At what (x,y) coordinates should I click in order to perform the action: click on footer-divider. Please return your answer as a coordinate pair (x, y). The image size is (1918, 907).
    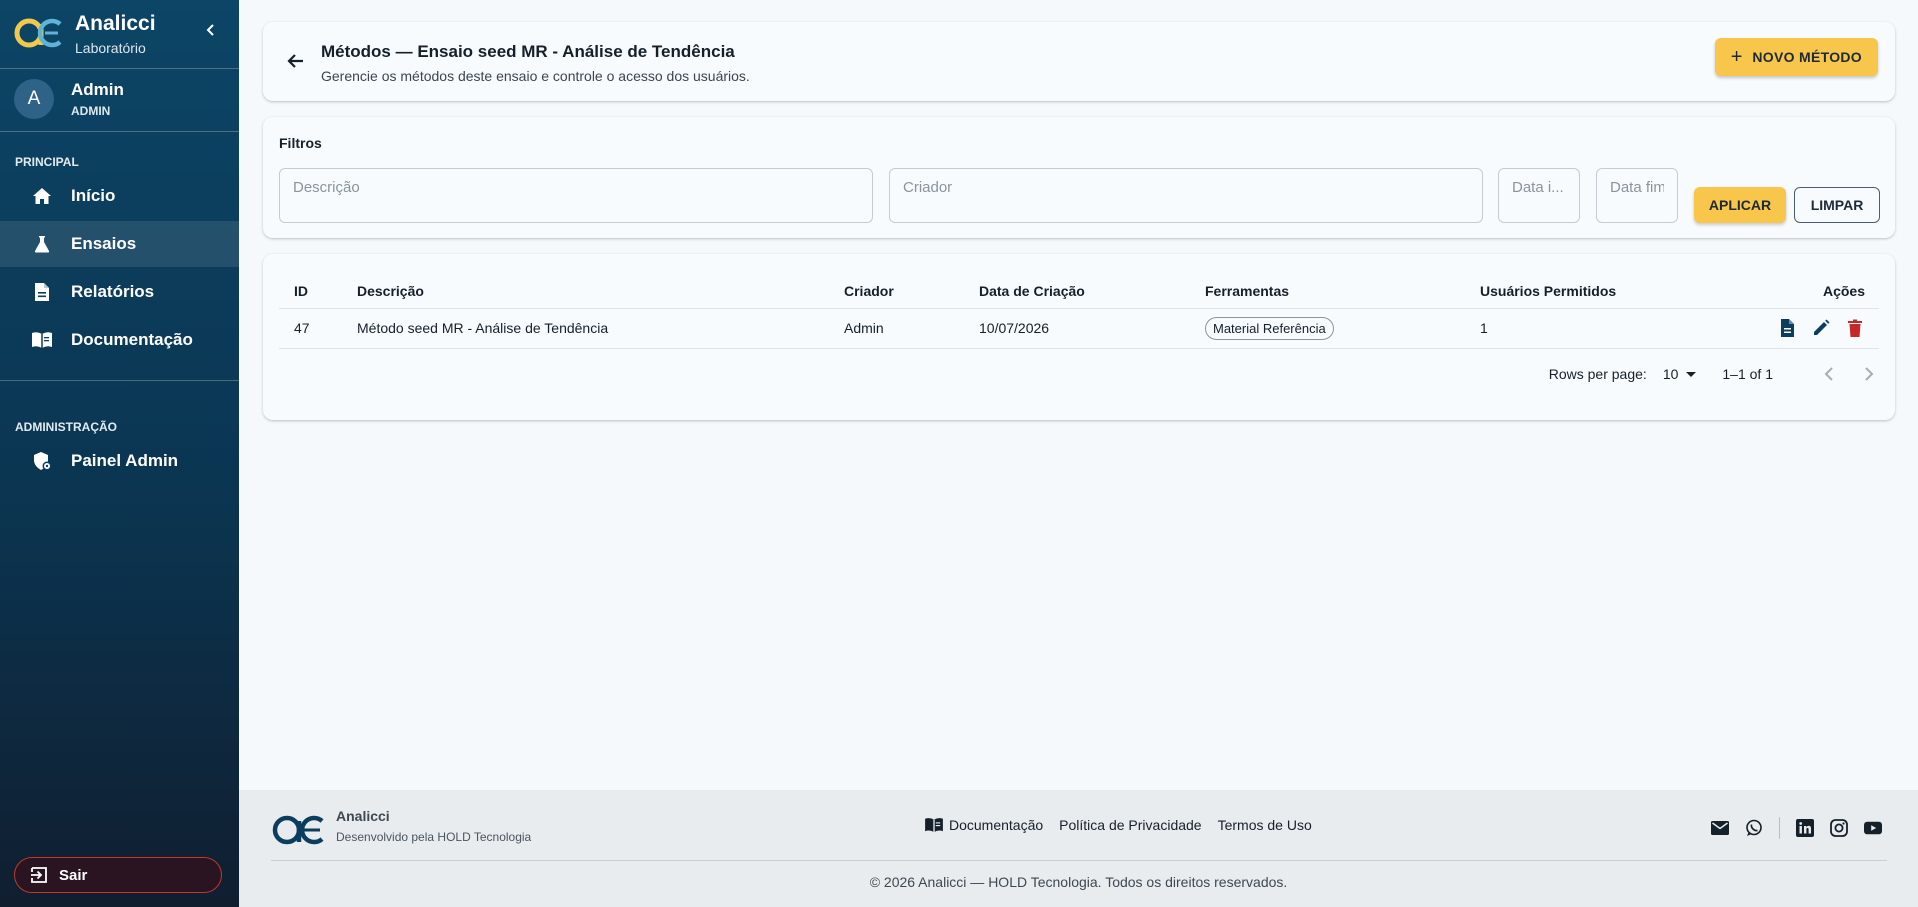
    Looking at the image, I should click on (1079, 860).